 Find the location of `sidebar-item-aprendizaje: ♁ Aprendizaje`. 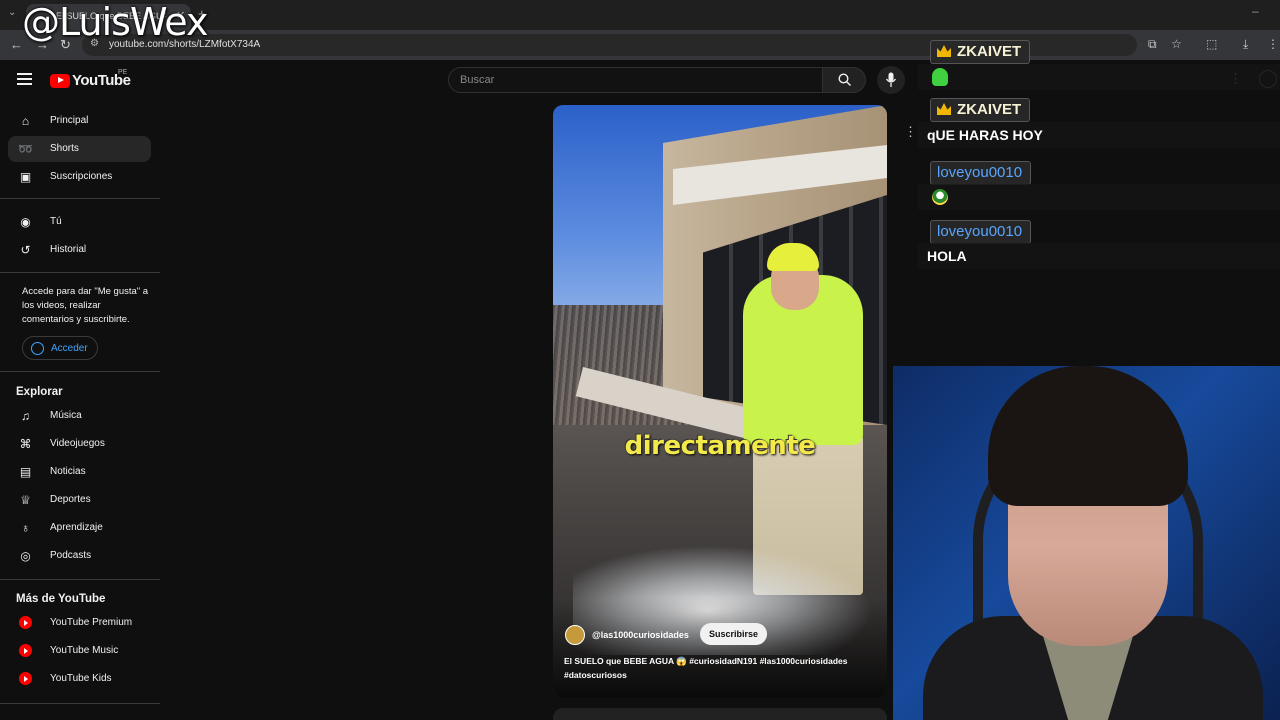

sidebar-item-aprendizaje: ♁ Aprendizaje is located at coordinates (79, 528).